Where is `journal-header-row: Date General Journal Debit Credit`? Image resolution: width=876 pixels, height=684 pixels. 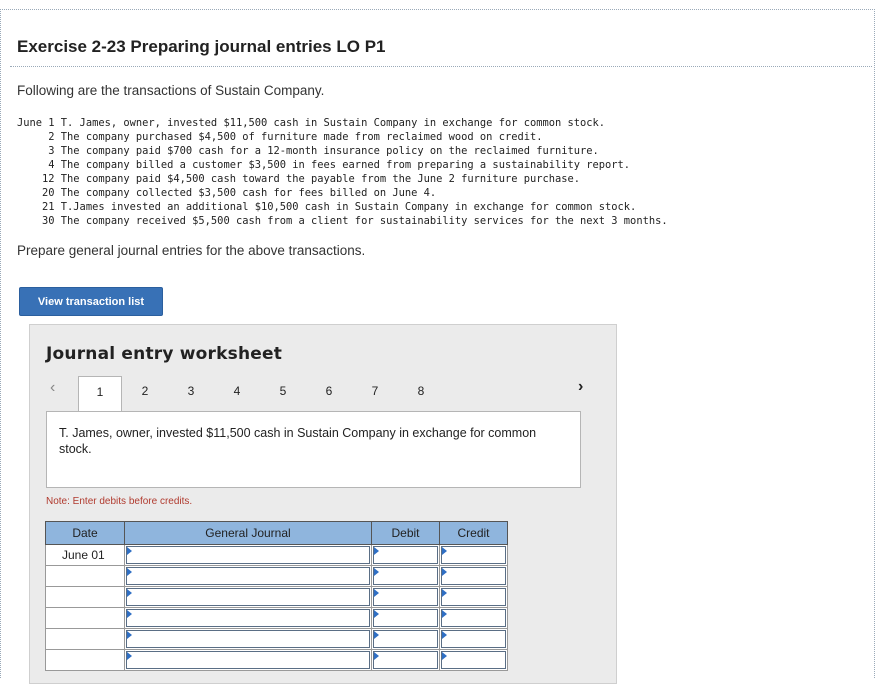
journal-header-row: Date General Journal Debit Credit is located at coordinates (276, 533).